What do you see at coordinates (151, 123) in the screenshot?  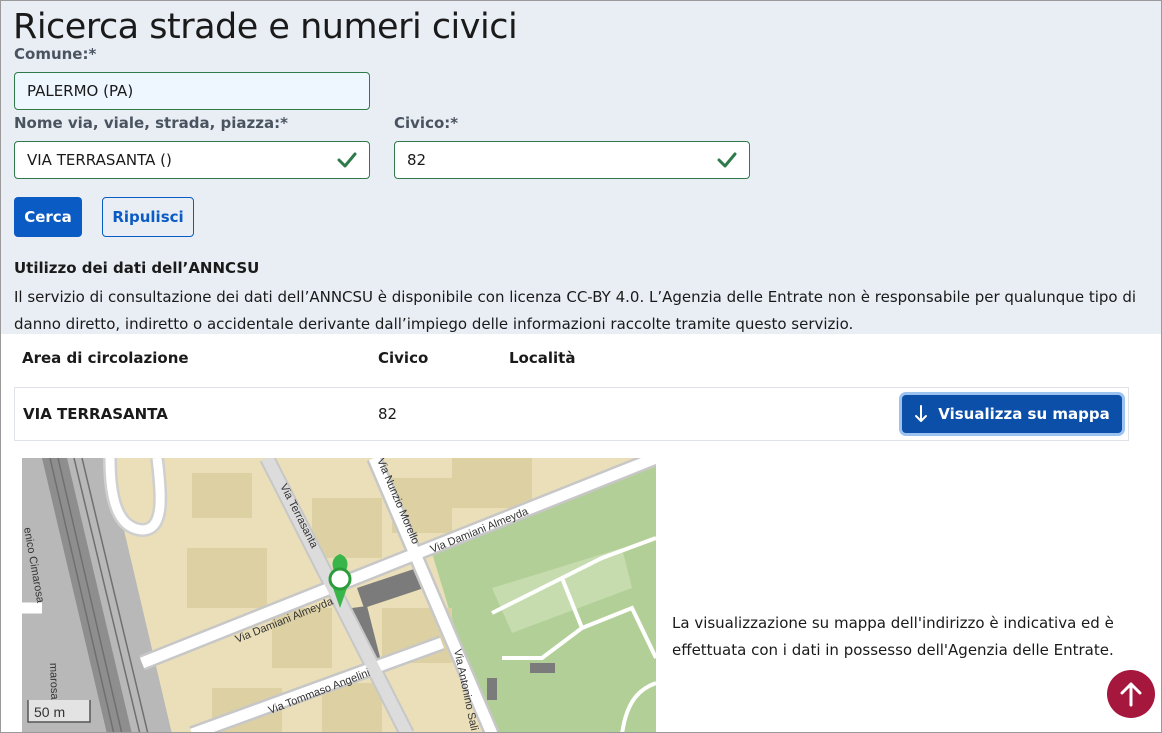 I see `via-label: Nome via, viale, strada, piazza:*` at bounding box center [151, 123].